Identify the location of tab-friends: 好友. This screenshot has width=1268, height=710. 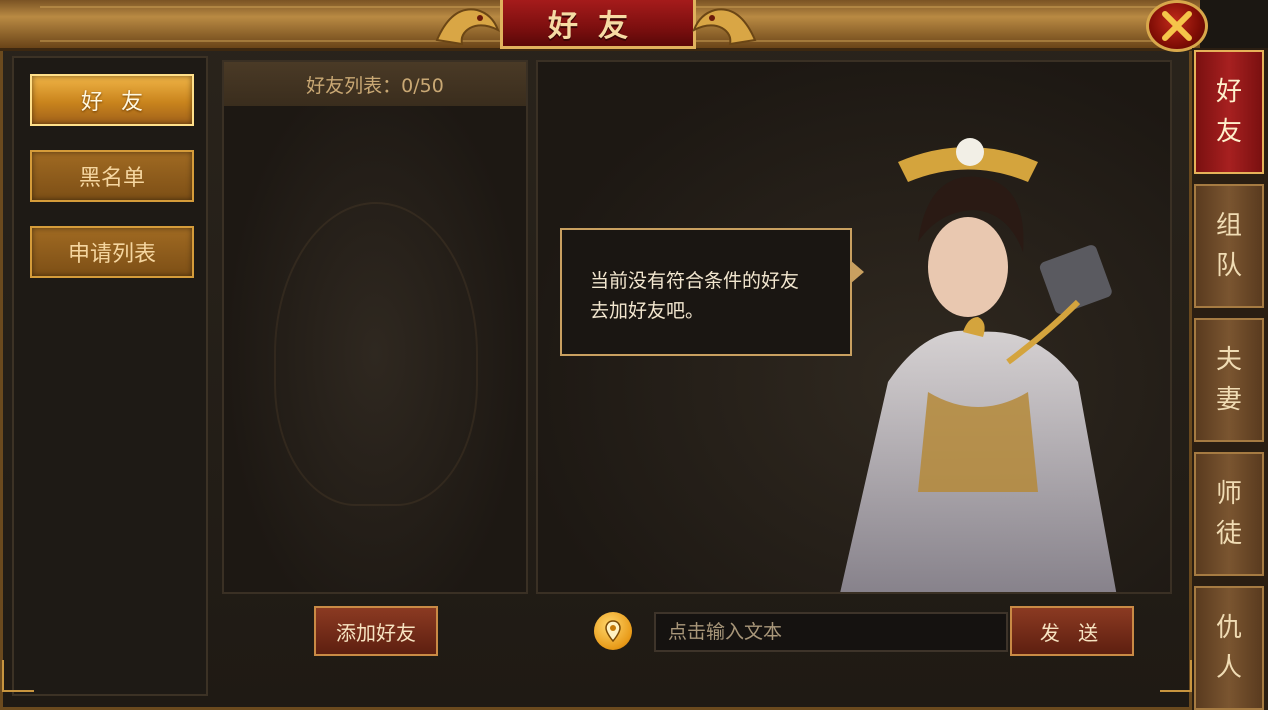
(112, 100).